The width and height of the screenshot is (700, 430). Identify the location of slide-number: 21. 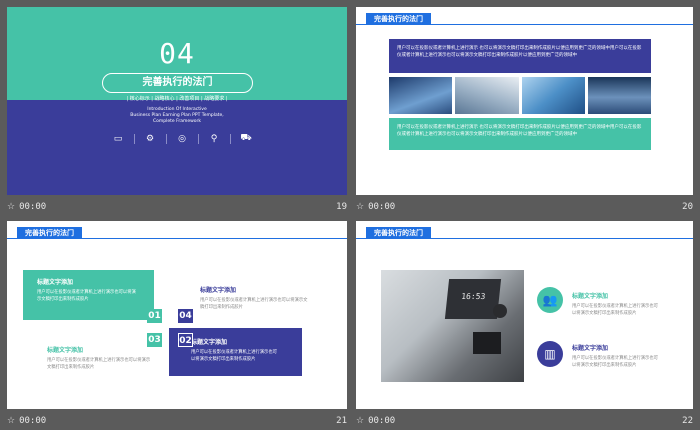
(341, 421).